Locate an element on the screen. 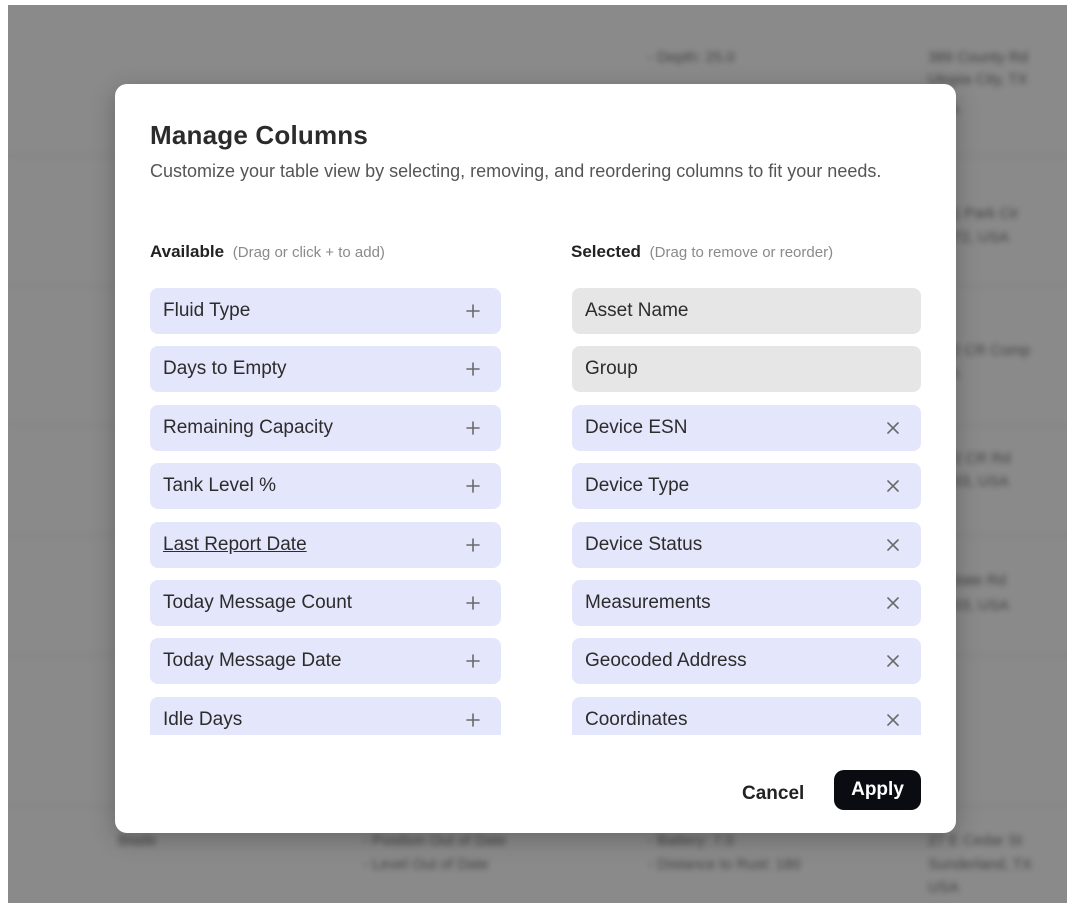  selected-column-label: Group is located at coordinates (611, 369).